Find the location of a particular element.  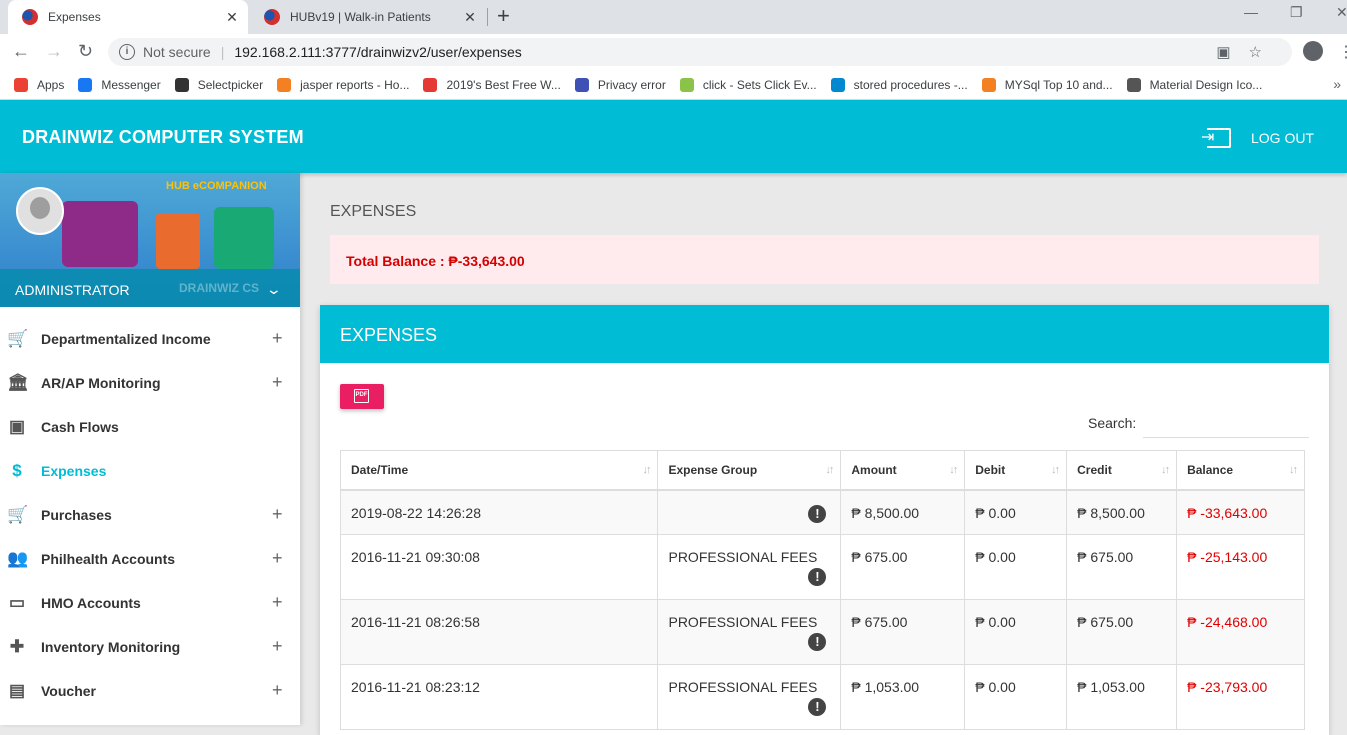

sidebar-item-inventory-monitoring: ✚ Inventory Monitoring + is located at coordinates (150, 647).